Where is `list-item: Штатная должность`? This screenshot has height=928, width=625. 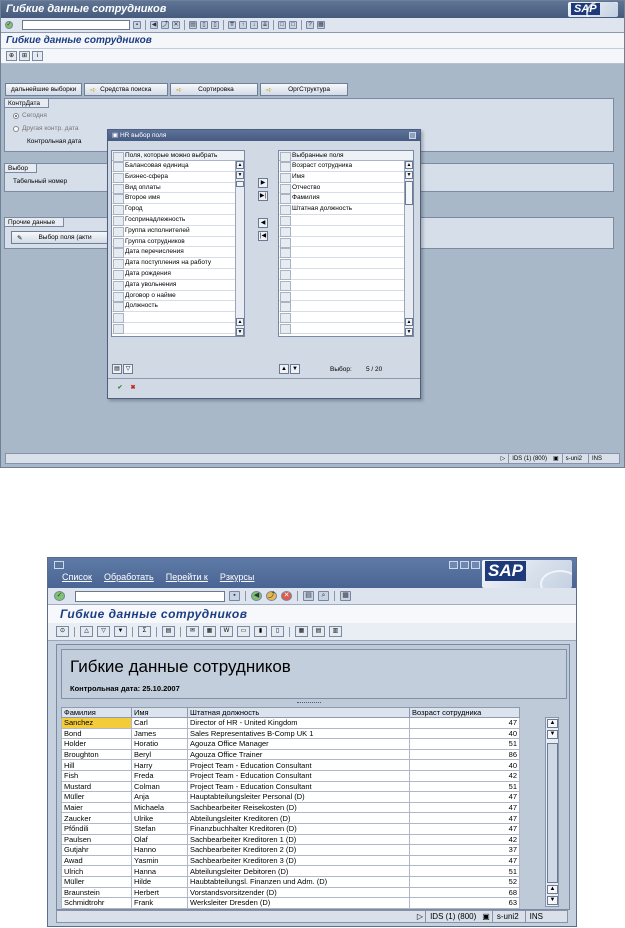
list-item: Штатная должность is located at coordinates (346, 209).